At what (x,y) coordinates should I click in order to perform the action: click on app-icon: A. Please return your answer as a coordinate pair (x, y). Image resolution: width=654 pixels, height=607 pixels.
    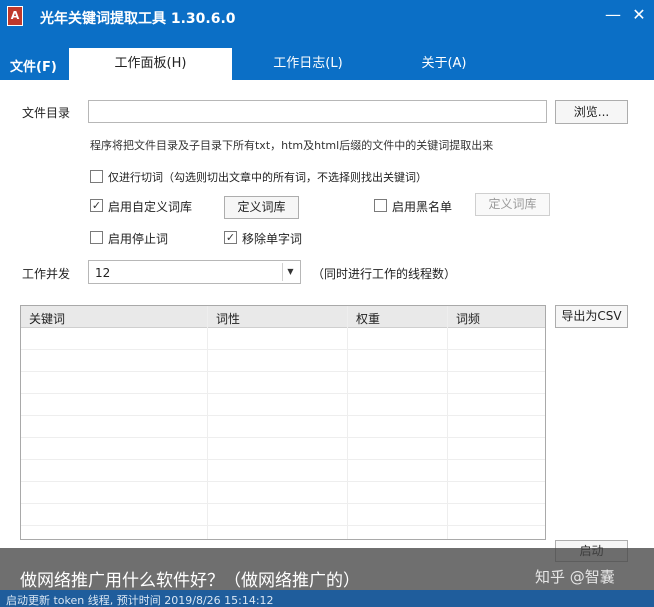
    Looking at the image, I should click on (15, 16).